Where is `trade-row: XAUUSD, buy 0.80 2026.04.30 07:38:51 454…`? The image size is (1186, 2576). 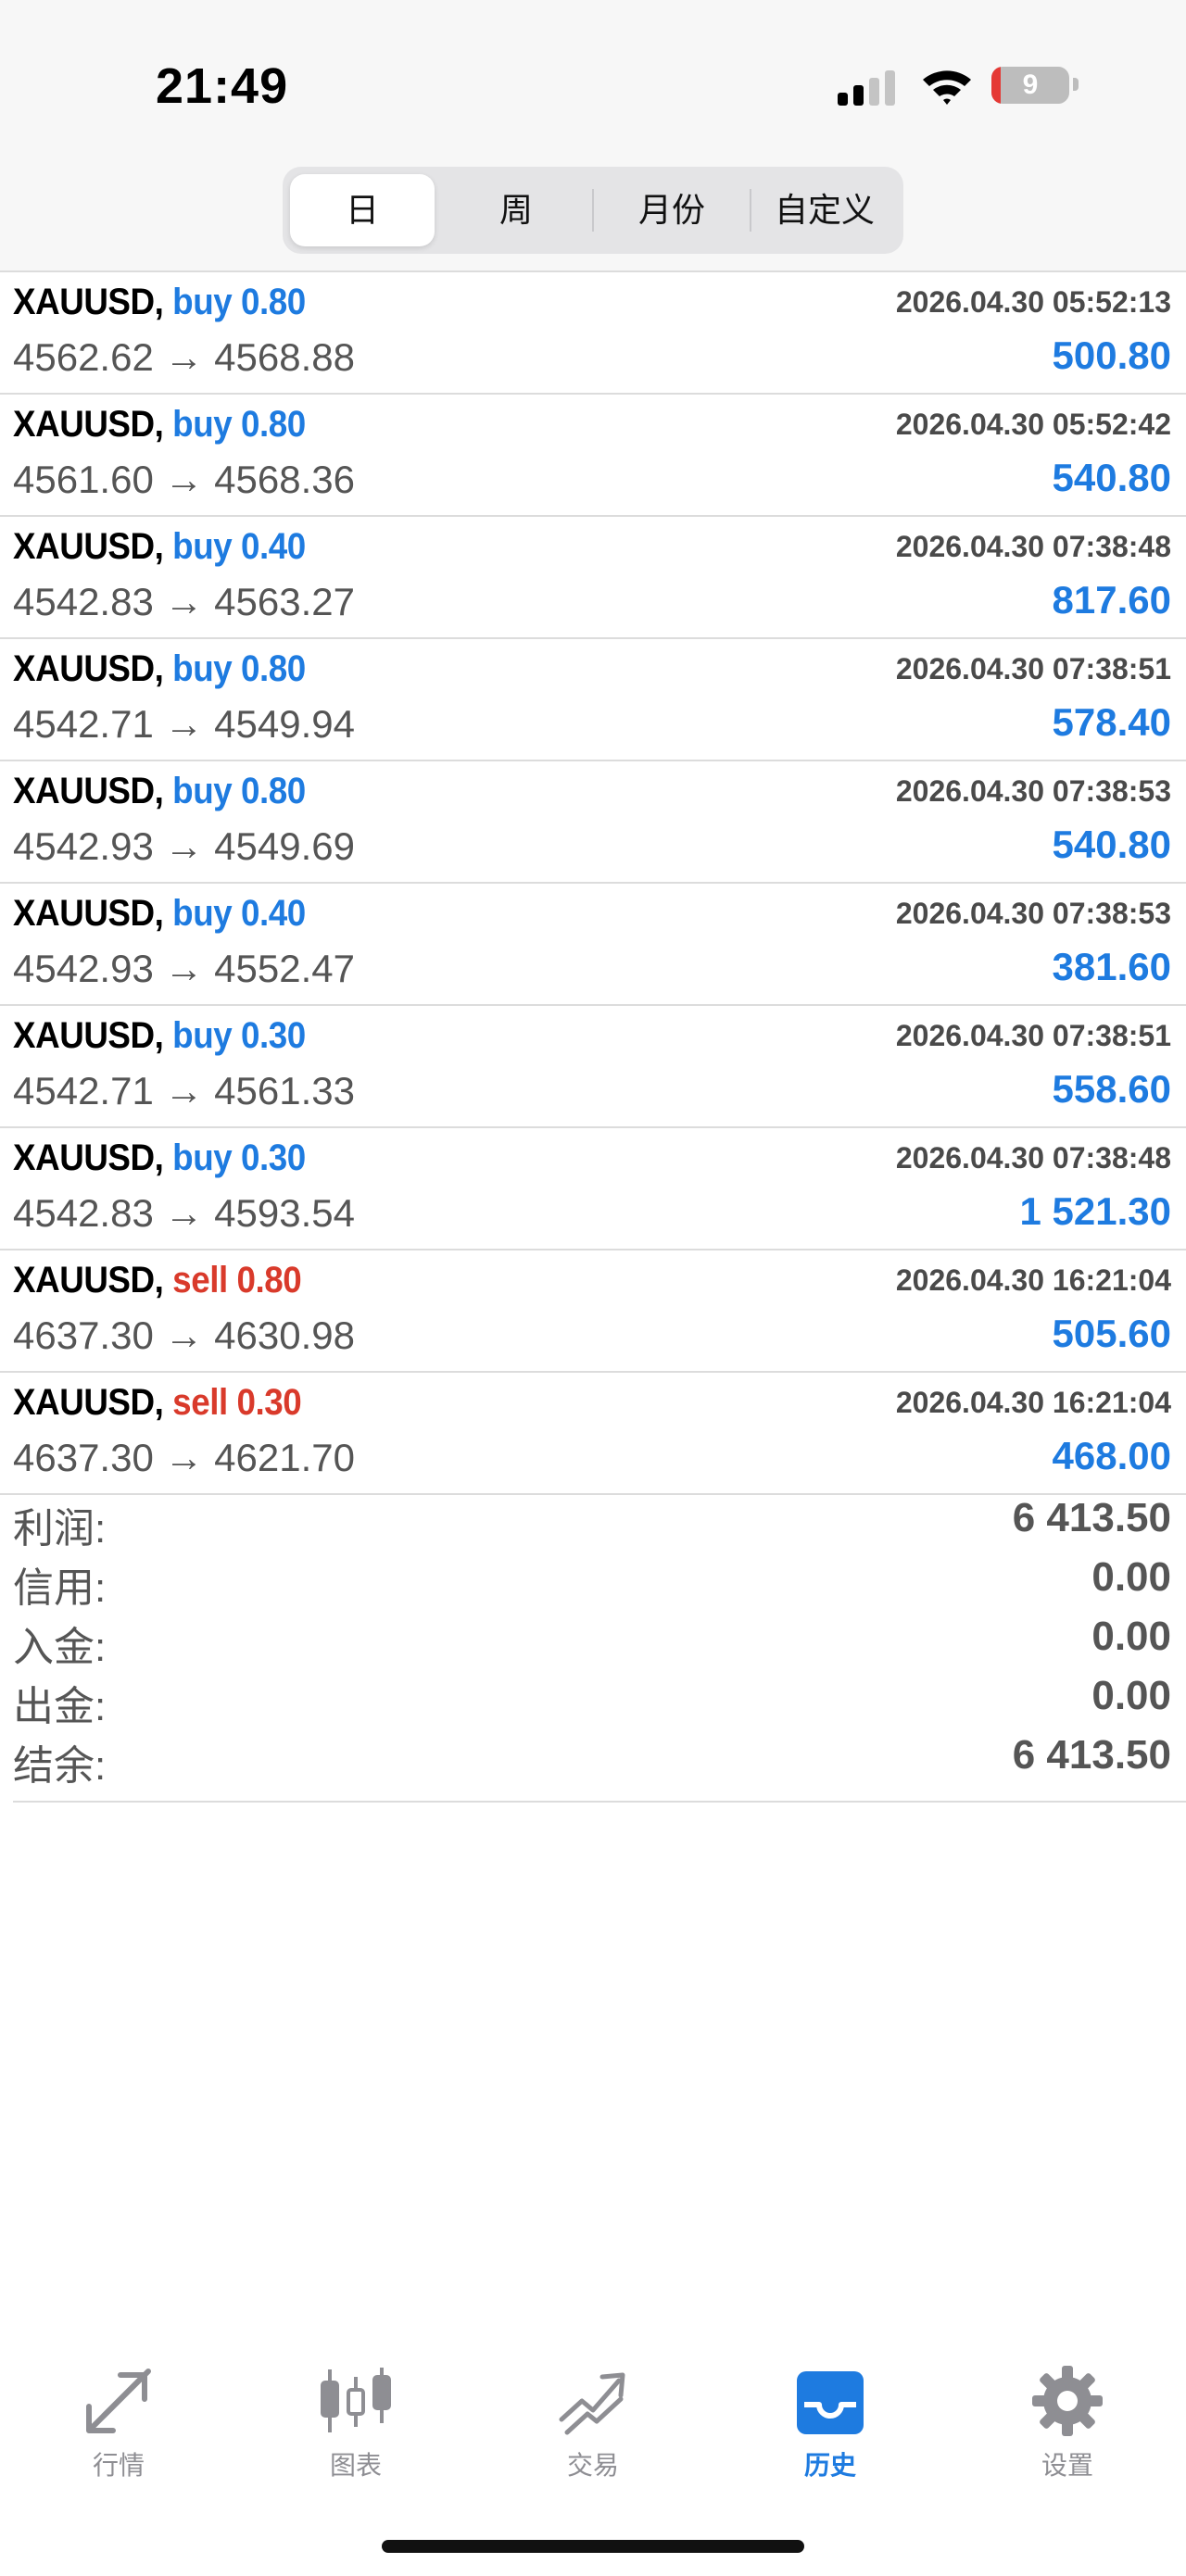
trade-row: XAUUSD, buy 0.80 2026.04.30 07:38:51 454… is located at coordinates (593, 698).